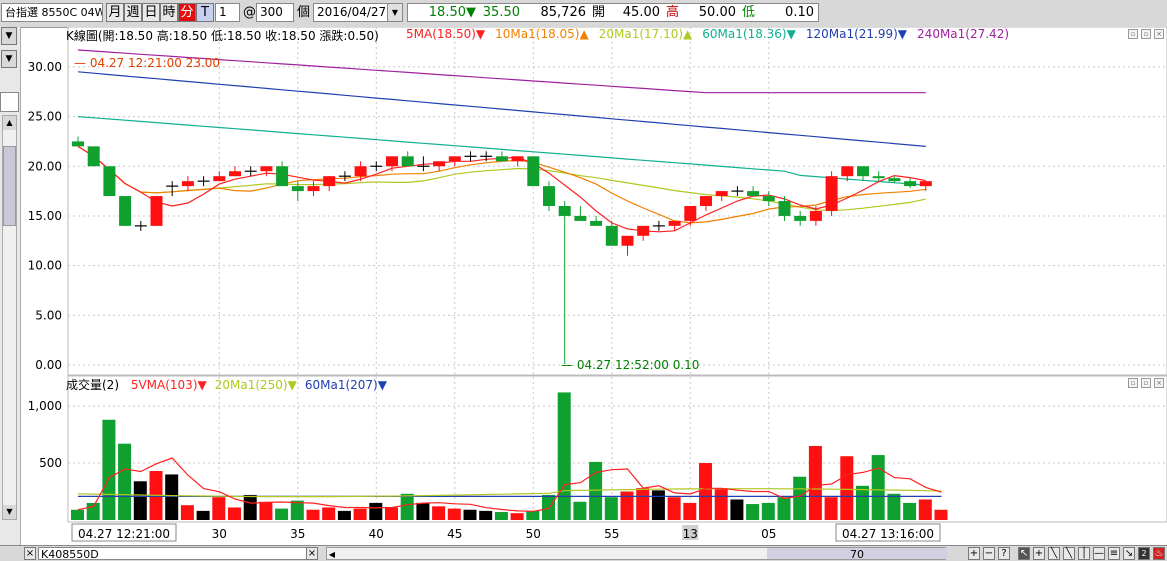 This screenshot has width=1167, height=561. Describe the element at coordinates (358, 12) in the screenshot. I see `date-select: 2016/04/27 ▼` at that location.